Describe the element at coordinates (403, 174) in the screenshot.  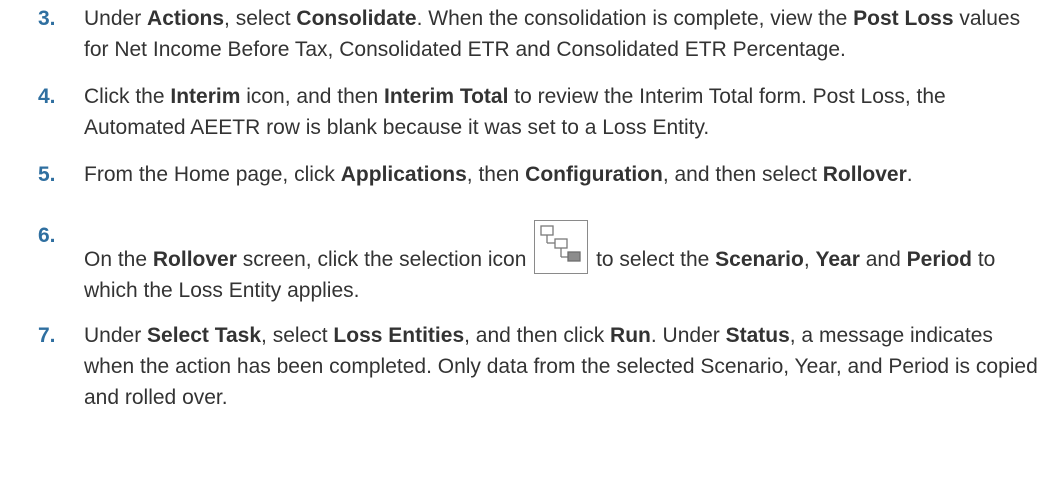
I see `ui-term-applications: Applications` at that location.